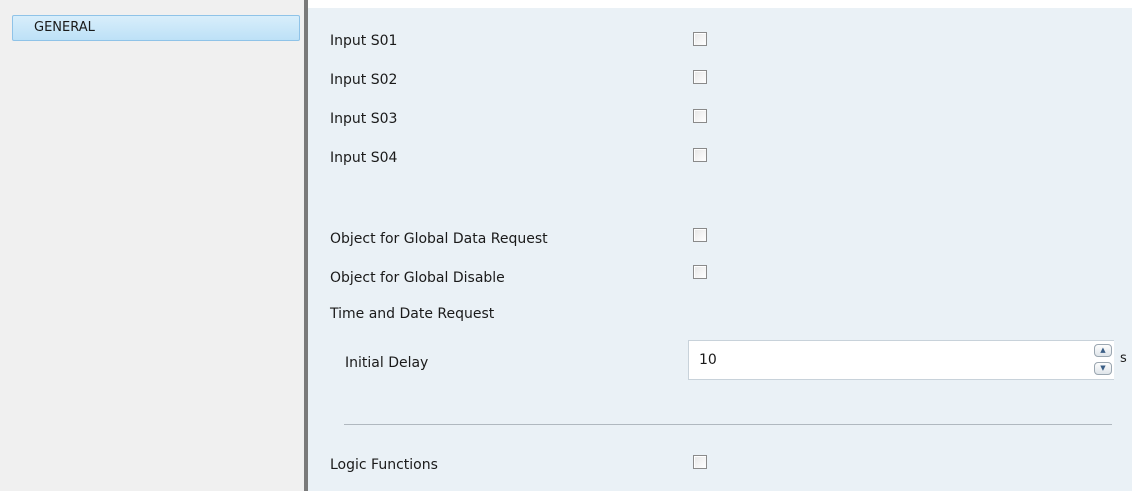  I want to click on sidebar-item-label: GENERAL, so click(64, 27).